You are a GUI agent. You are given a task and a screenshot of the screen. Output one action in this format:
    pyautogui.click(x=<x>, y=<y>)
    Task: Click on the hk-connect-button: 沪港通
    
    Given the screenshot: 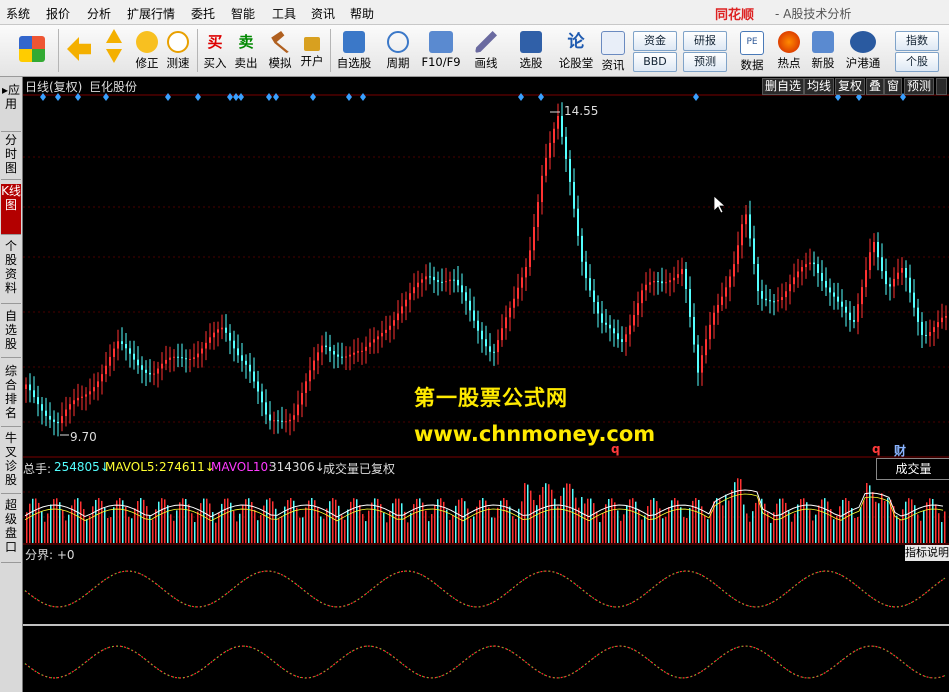 What is the action you would take?
    pyautogui.click(x=863, y=50)
    